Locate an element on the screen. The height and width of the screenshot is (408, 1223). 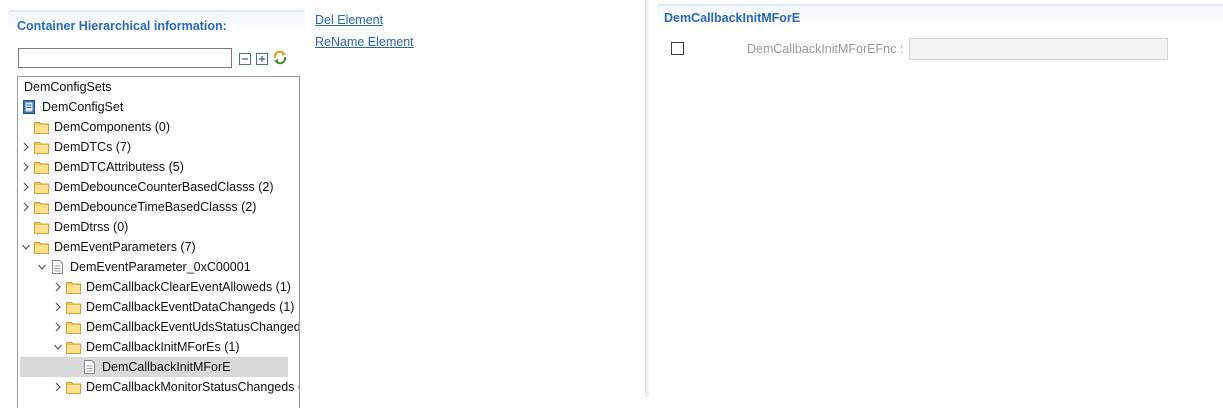
fnc-enable-checkbox is located at coordinates (677, 48).